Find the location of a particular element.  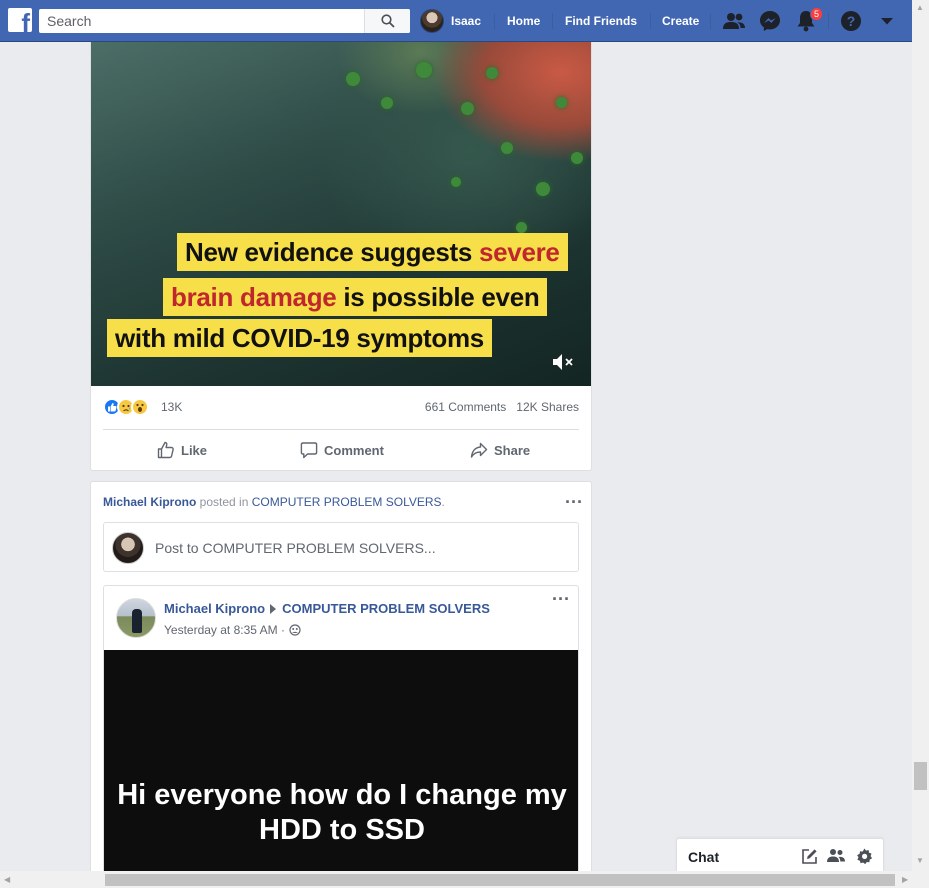

friend-requests-icon is located at coordinates (734, 21).